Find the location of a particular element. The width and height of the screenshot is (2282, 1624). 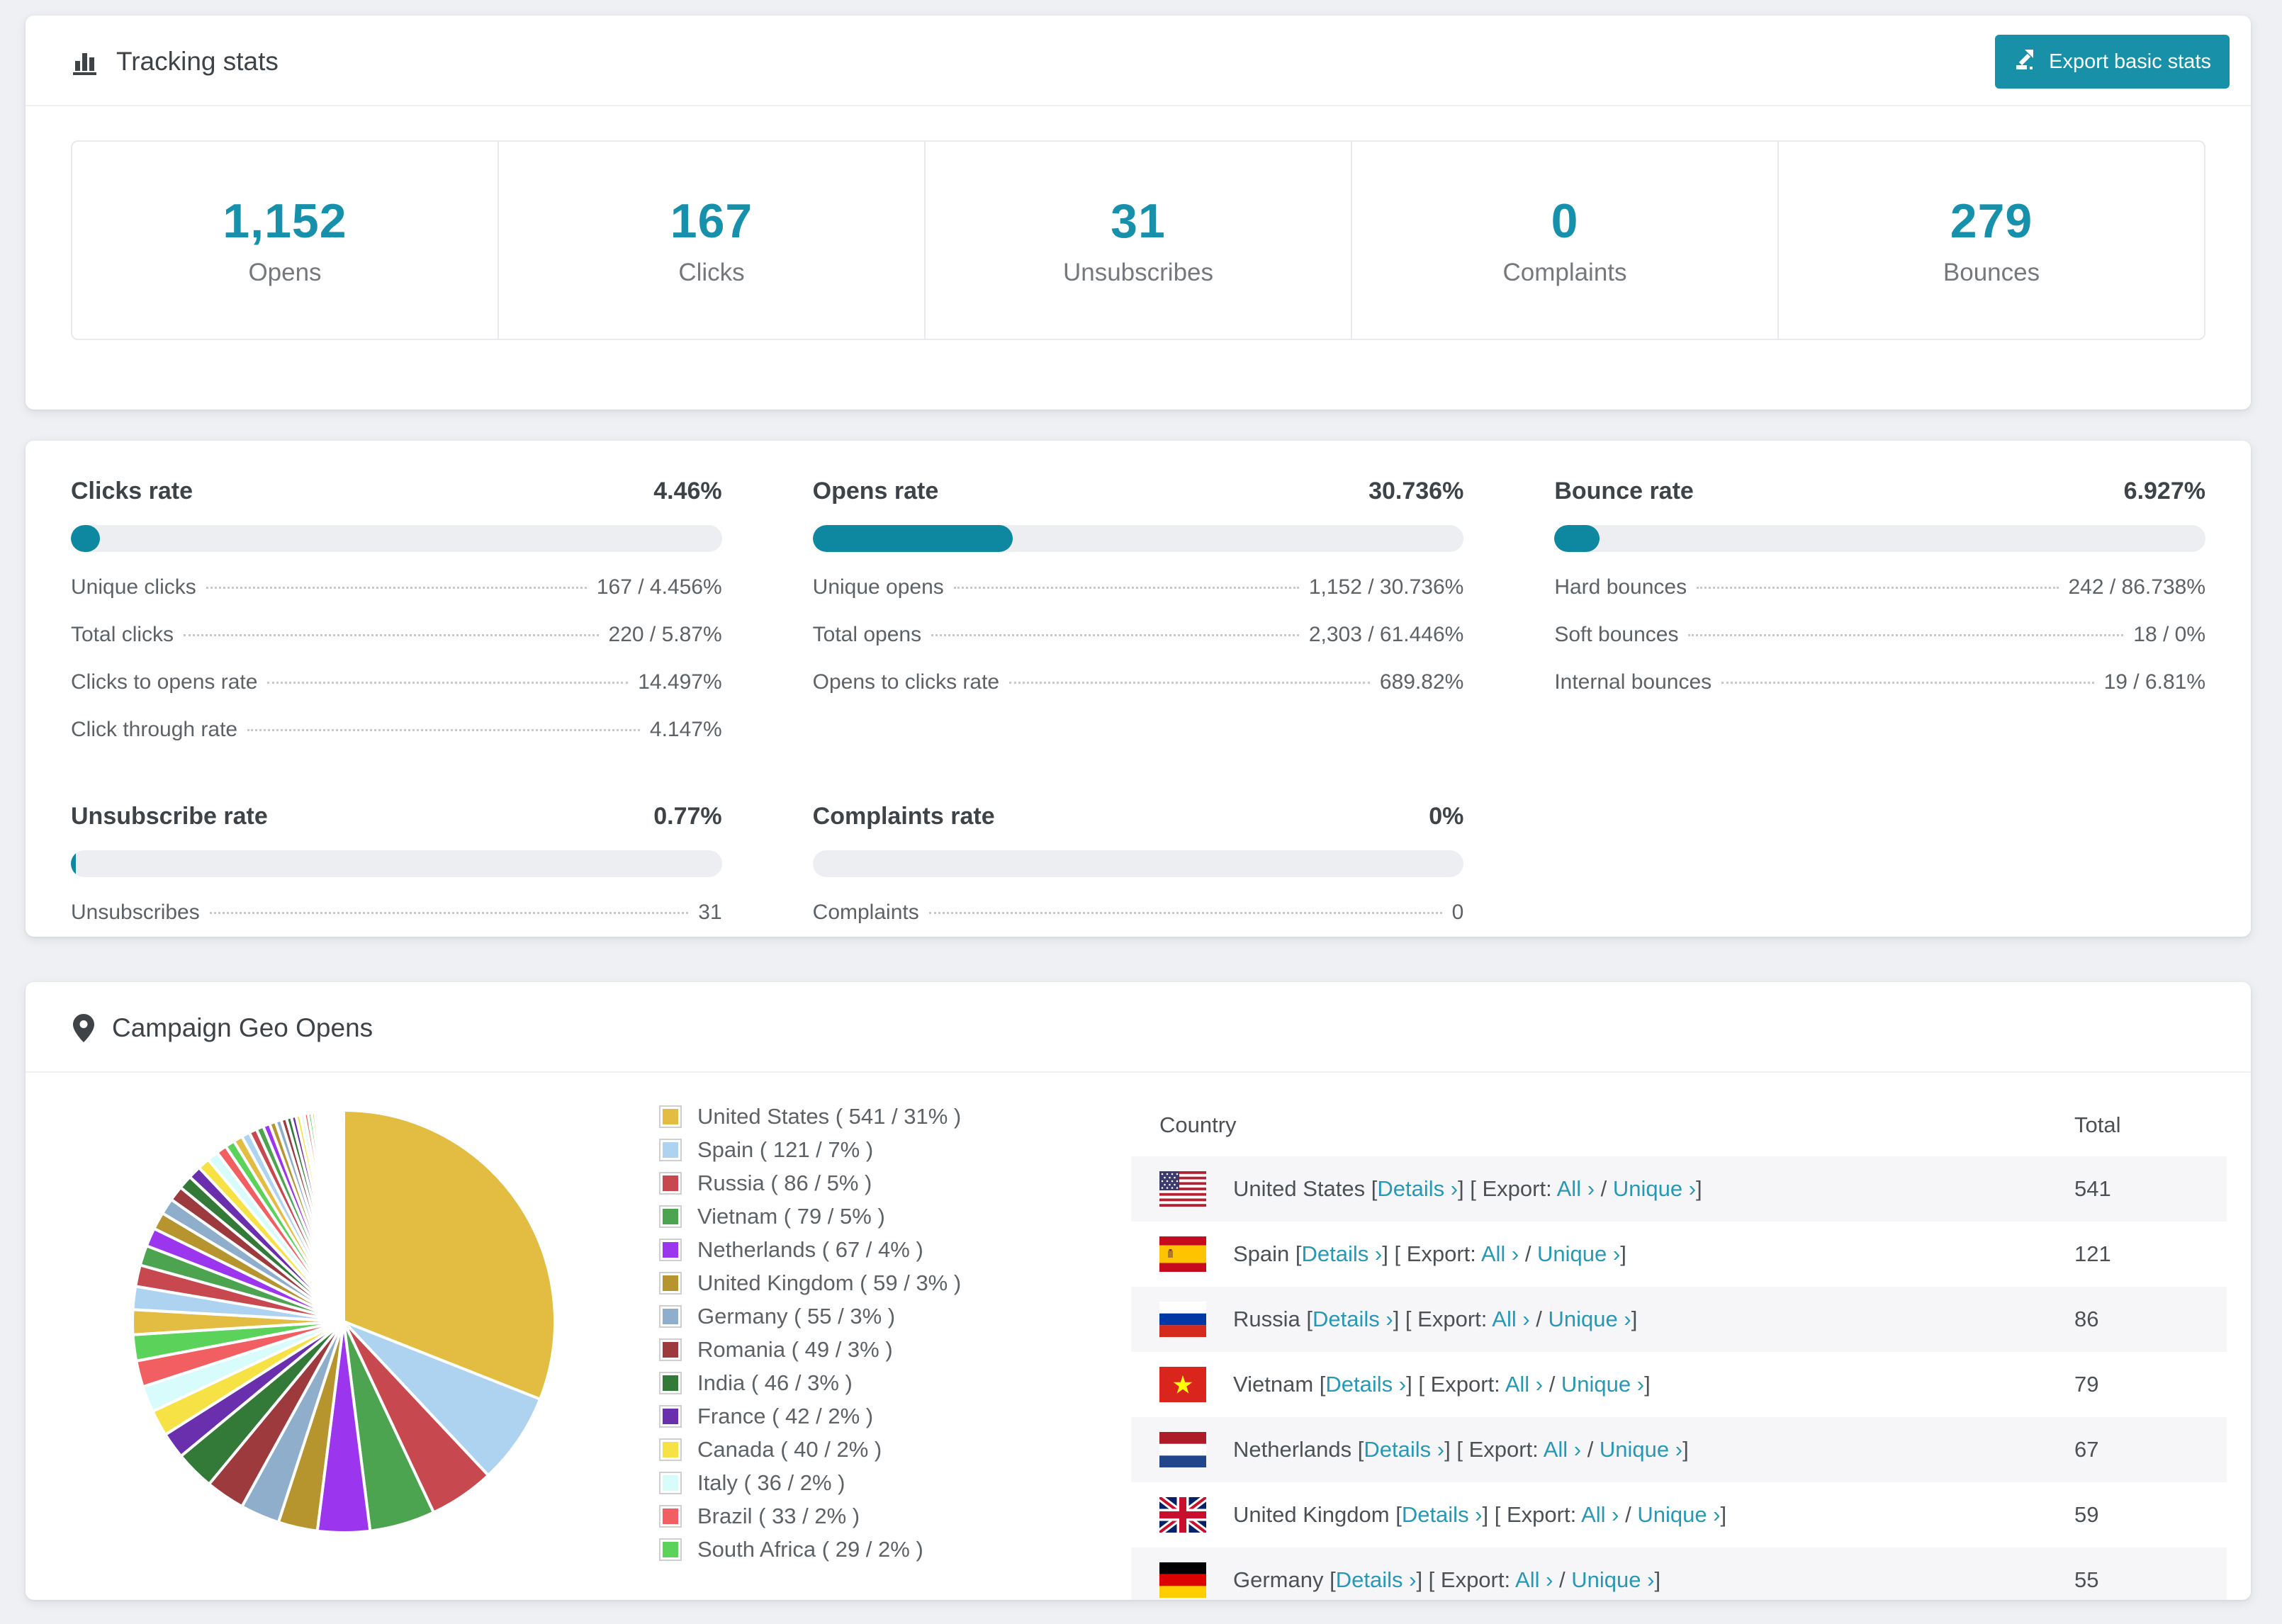

rate-row-value: 0 is located at coordinates (1458, 912).